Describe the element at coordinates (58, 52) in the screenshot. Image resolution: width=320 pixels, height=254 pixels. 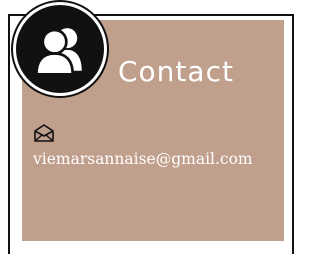
I see `users-icon` at that location.